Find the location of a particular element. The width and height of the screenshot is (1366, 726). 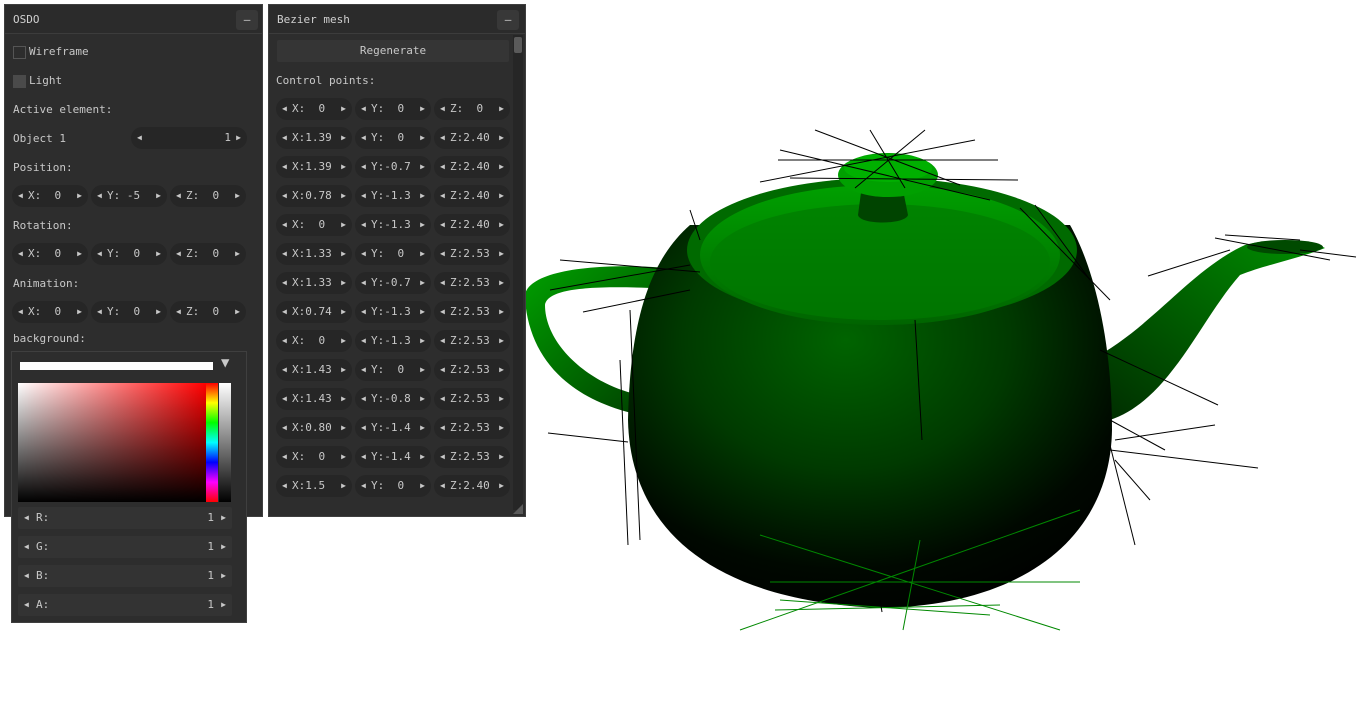

control-point-13-y-stepper: ◀ Y: 0 ▶ is located at coordinates (393, 486).